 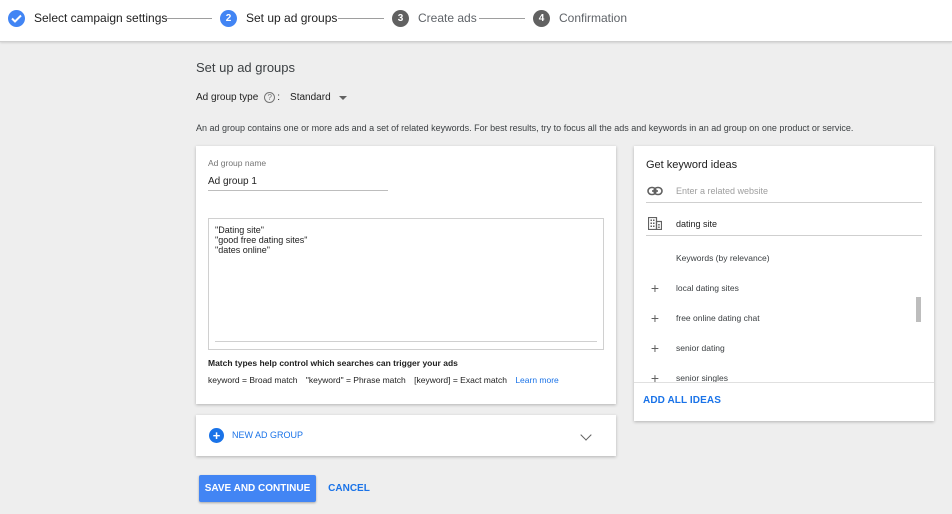 I want to click on step-confirmation: 4 Confirmation, so click(x=580, y=18).